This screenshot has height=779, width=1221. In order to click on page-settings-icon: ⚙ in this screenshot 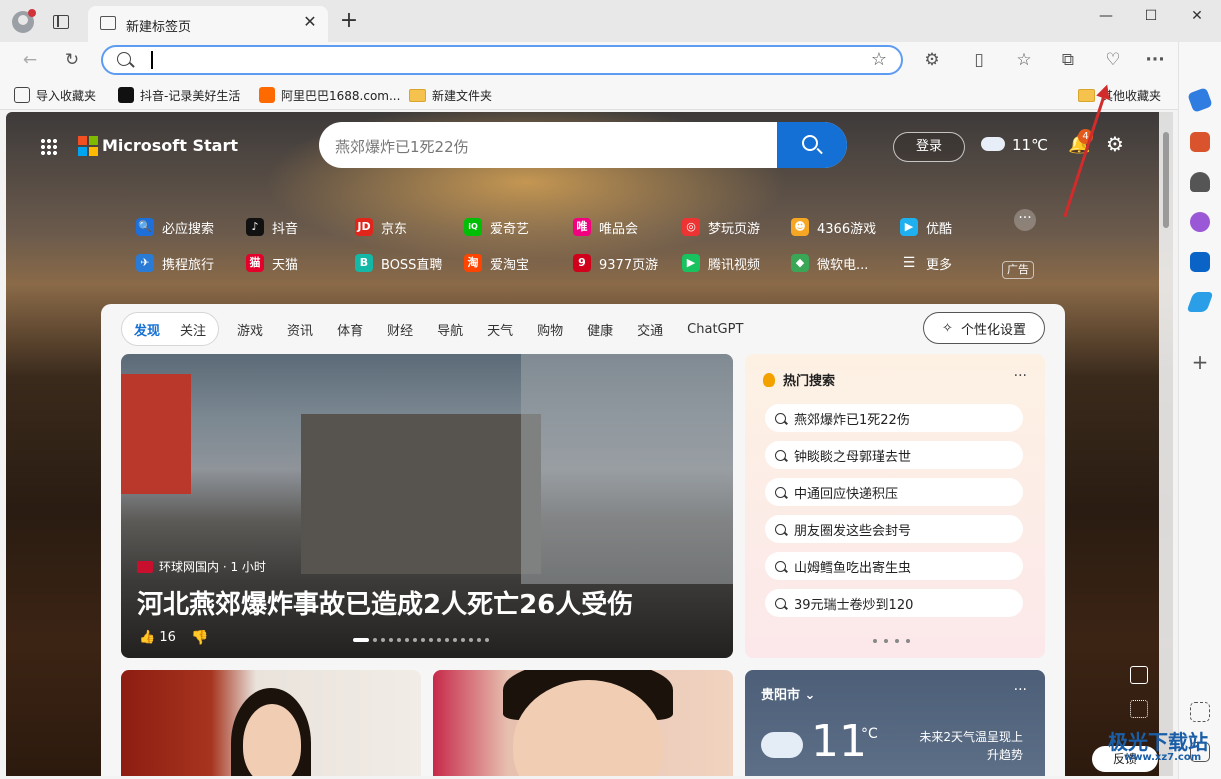, I will do `click(1115, 144)`.